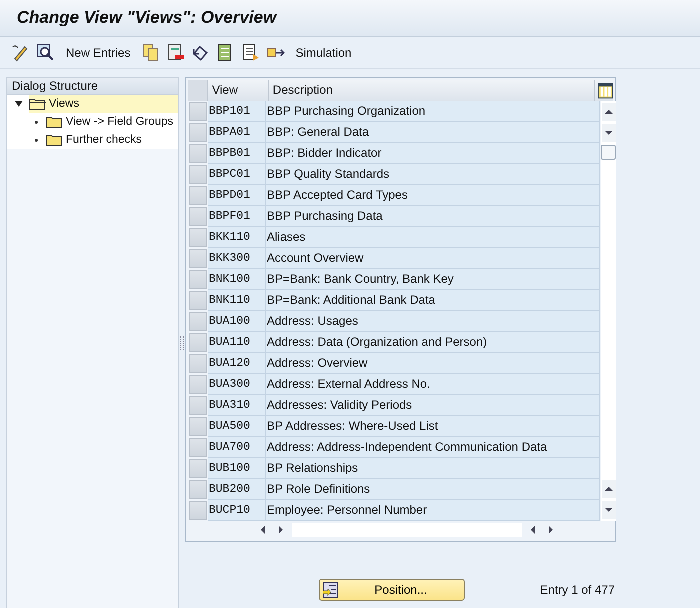 The image size is (700, 608). What do you see at coordinates (147, 18) in the screenshot?
I see `window-title: Change View "Views": Overview` at bounding box center [147, 18].